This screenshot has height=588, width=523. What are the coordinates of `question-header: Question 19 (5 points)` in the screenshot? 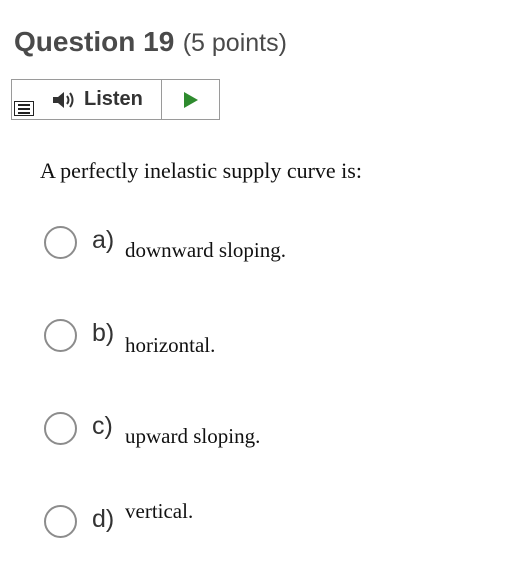 It's located at (150, 42).